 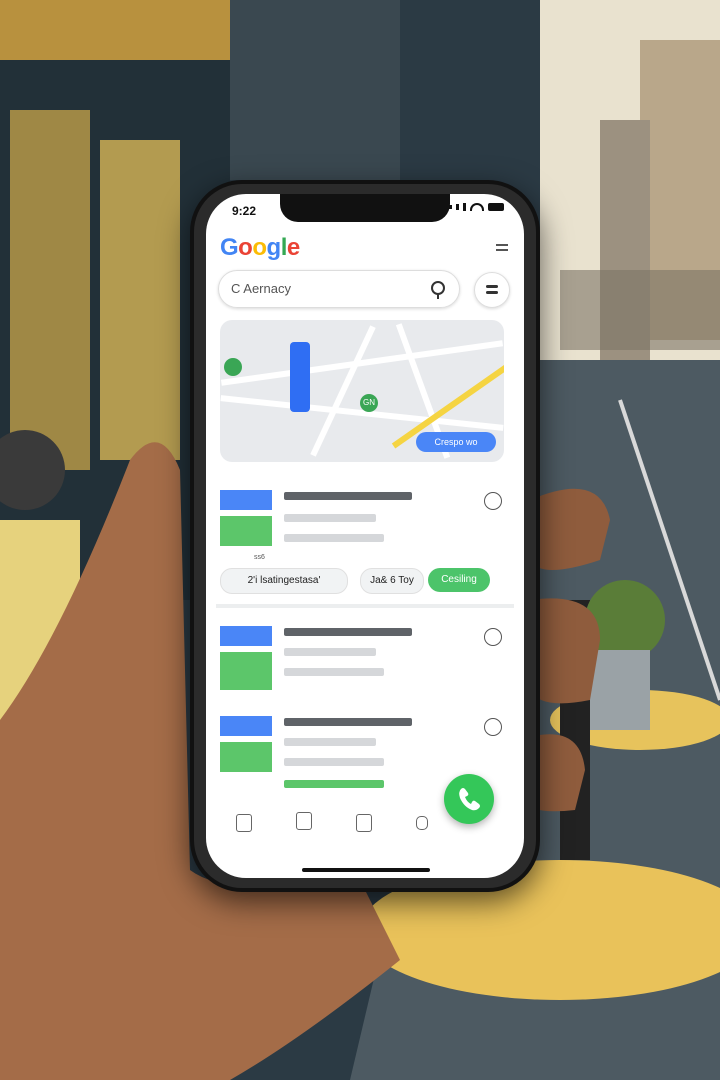 I want to click on search-value: C Aernacy, so click(x=261, y=288).